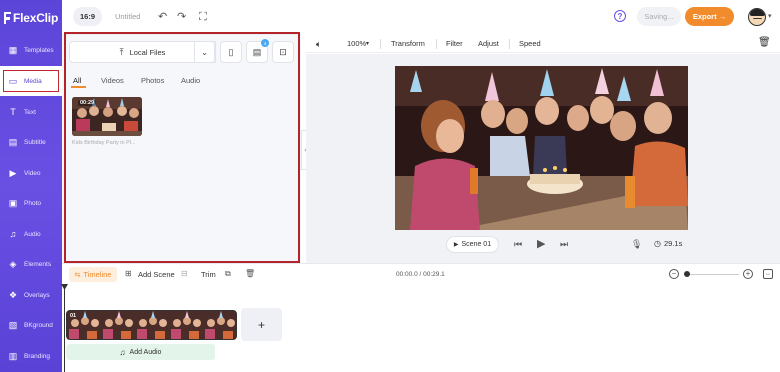 This screenshot has height=372, width=780. Describe the element at coordinates (37, 295) in the screenshot. I see `sidebar-item-label: Overlays` at that location.